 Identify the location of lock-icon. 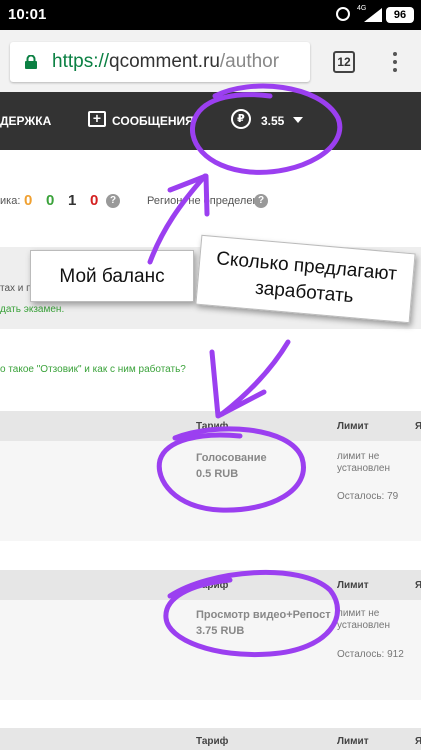
(31, 62).